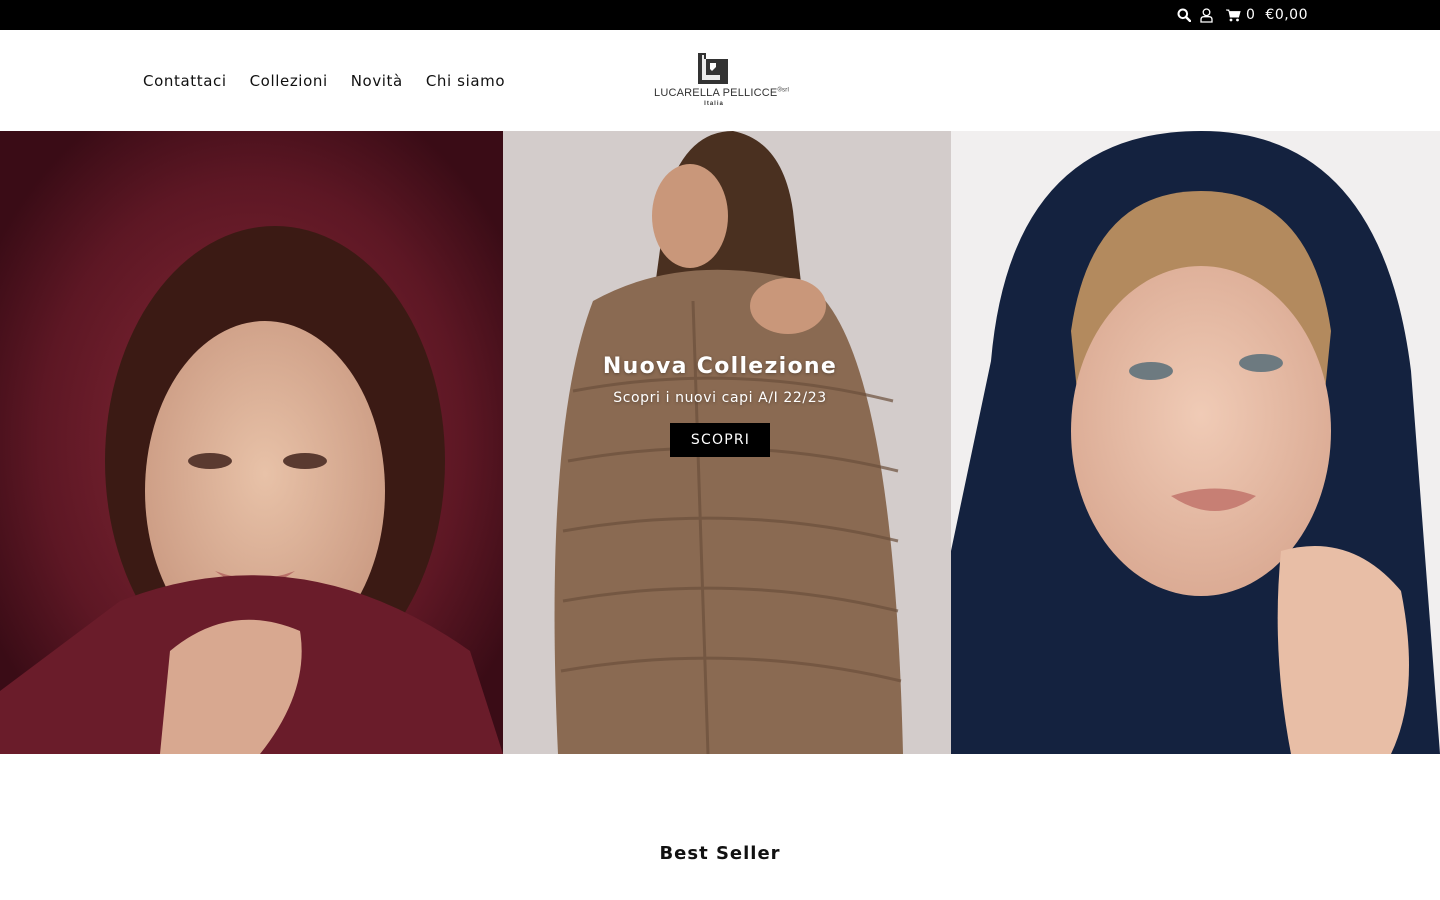  What do you see at coordinates (783, 90) in the screenshot?
I see `logo-suffix: ®srl` at bounding box center [783, 90].